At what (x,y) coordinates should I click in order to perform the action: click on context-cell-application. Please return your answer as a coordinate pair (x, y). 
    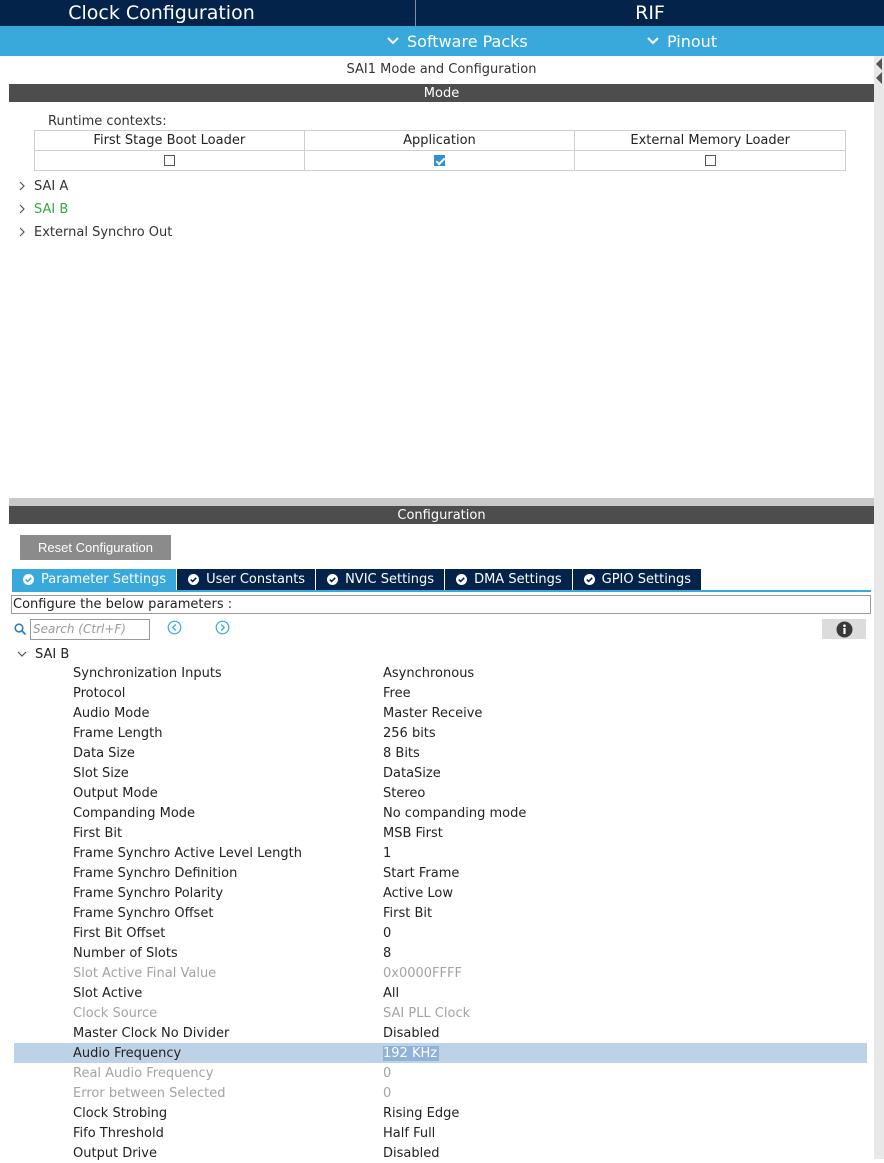
    Looking at the image, I should click on (439, 160).